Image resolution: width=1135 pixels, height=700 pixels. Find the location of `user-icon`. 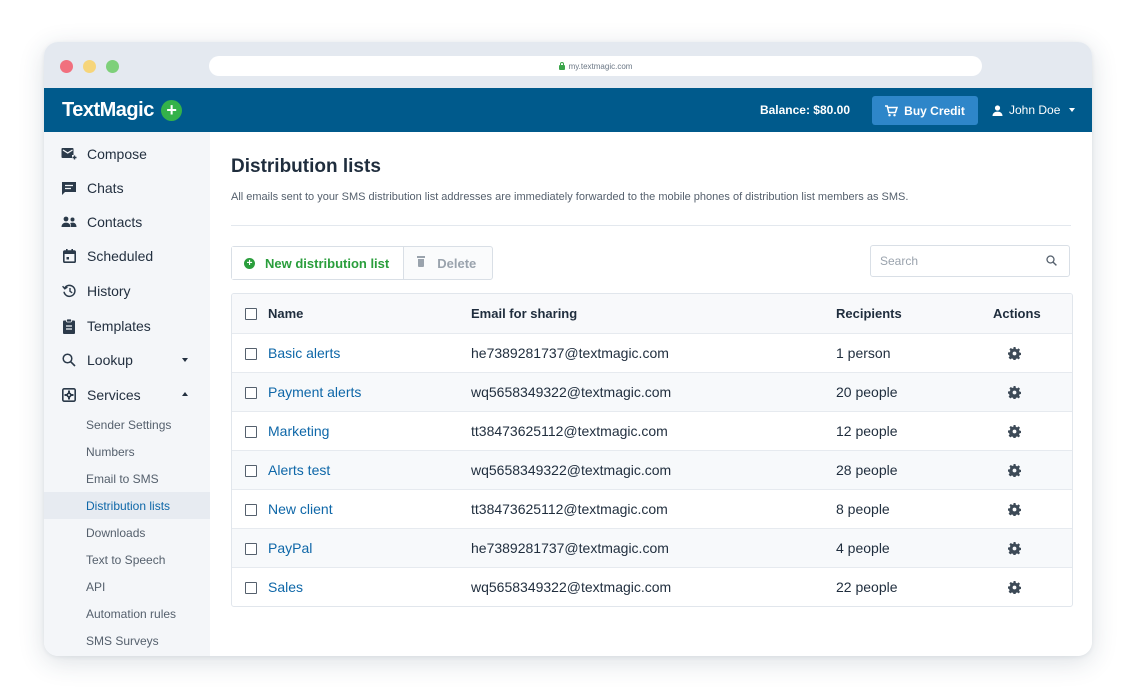

user-icon is located at coordinates (997, 110).